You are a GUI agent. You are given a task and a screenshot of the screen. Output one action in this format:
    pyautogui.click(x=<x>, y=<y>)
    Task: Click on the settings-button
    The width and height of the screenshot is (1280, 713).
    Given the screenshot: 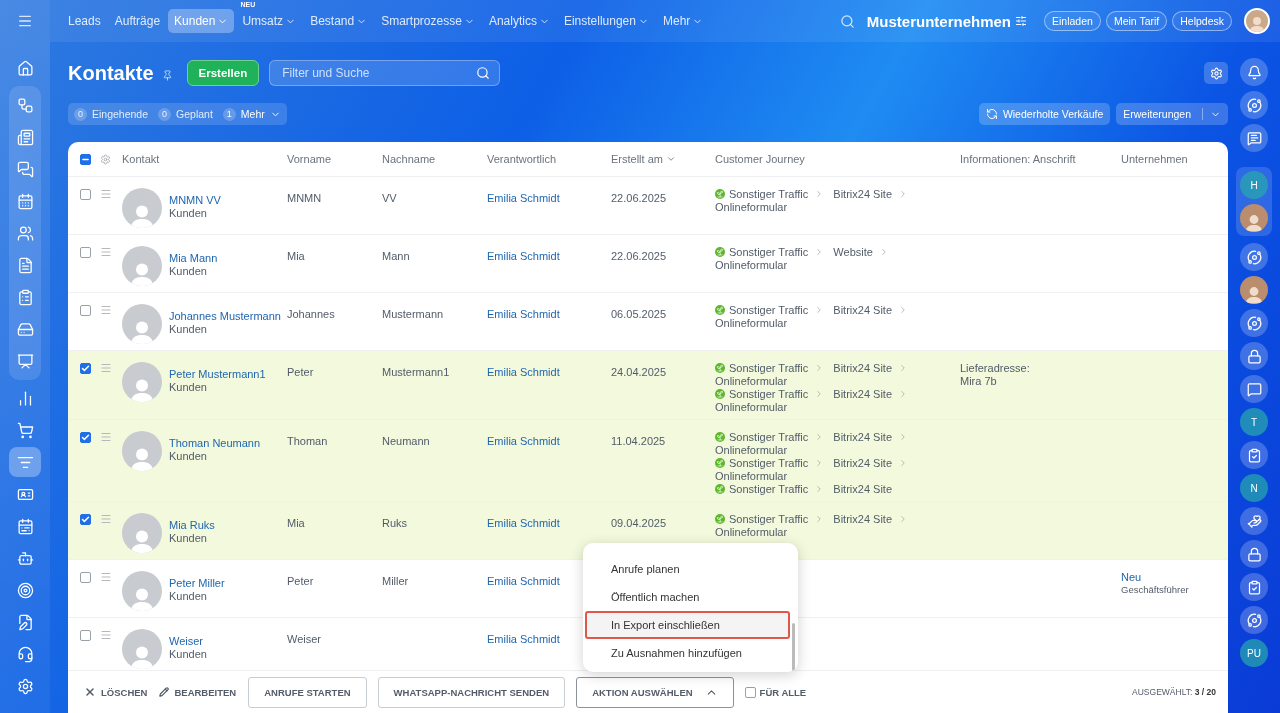 What is the action you would take?
    pyautogui.click(x=1216, y=73)
    